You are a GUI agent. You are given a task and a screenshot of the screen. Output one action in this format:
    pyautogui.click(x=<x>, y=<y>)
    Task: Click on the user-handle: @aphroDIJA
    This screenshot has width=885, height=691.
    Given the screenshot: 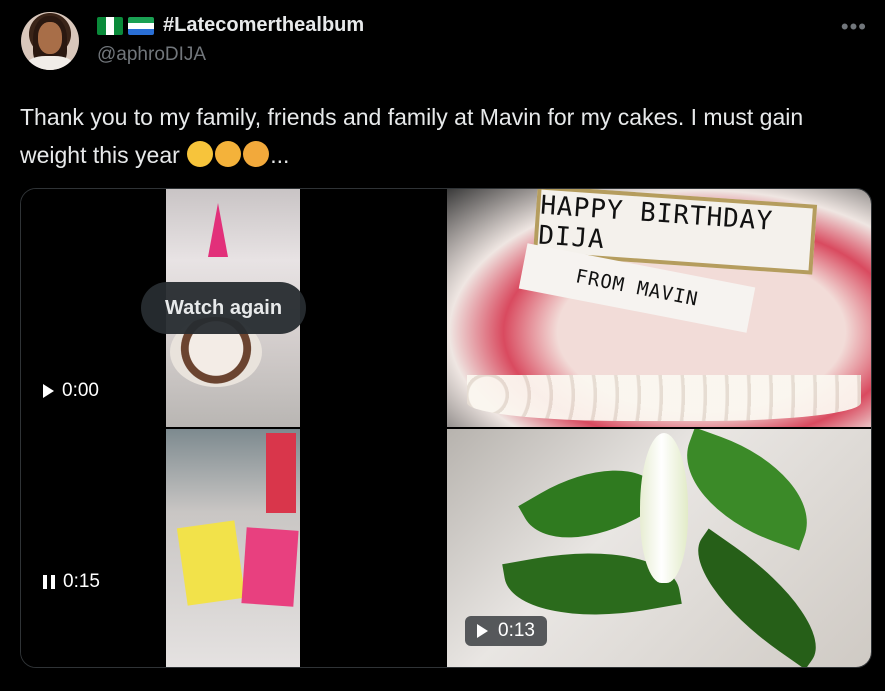 What is the action you would take?
    pyautogui.click(x=151, y=55)
    